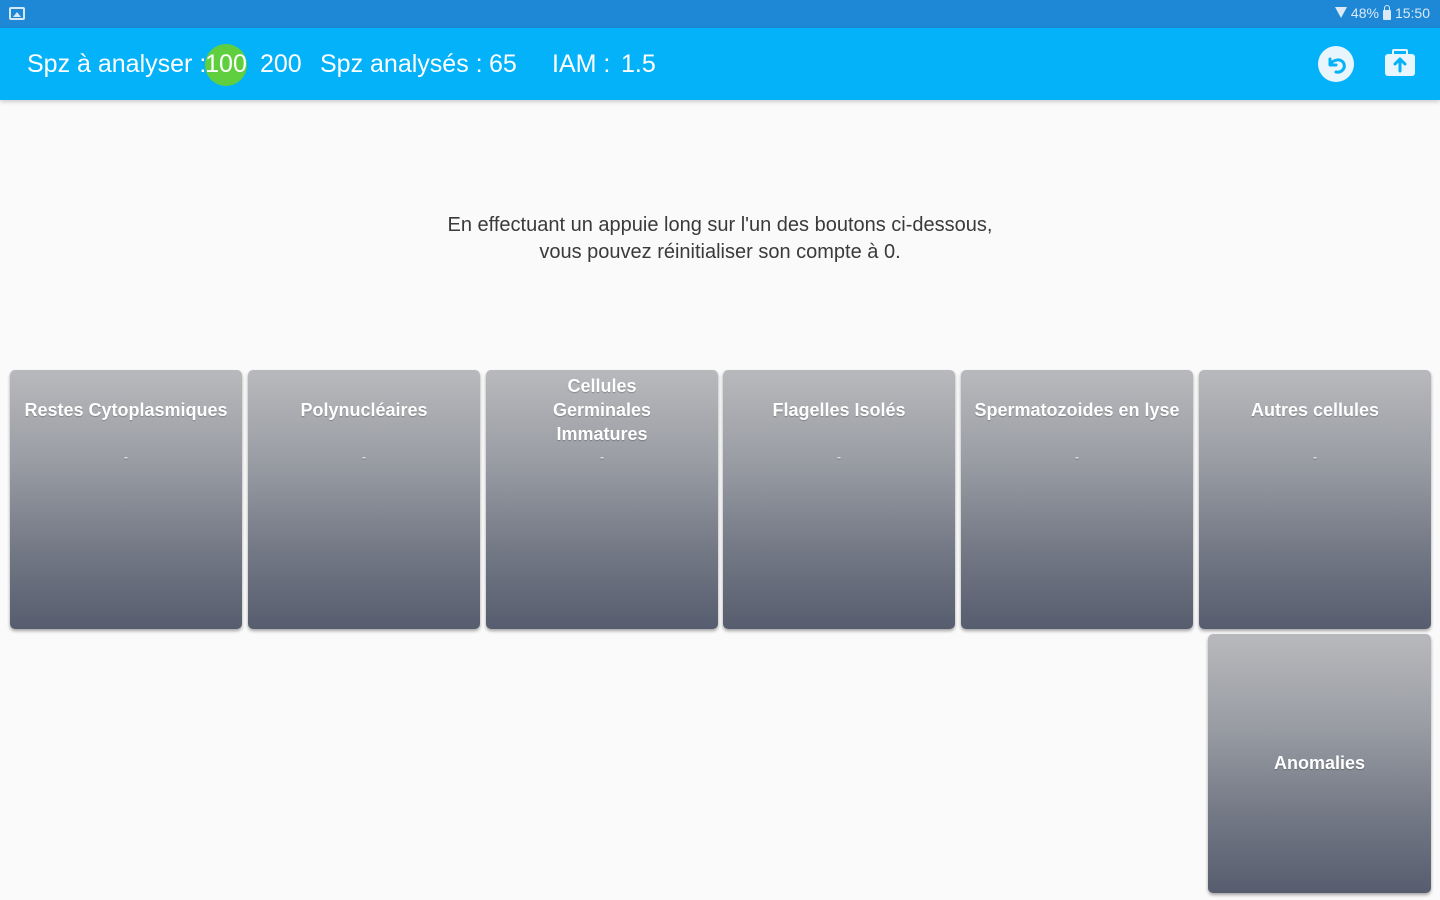  What do you see at coordinates (1077, 410) in the screenshot?
I see `counter-label: Spermatozoides en lyse` at bounding box center [1077, 410].